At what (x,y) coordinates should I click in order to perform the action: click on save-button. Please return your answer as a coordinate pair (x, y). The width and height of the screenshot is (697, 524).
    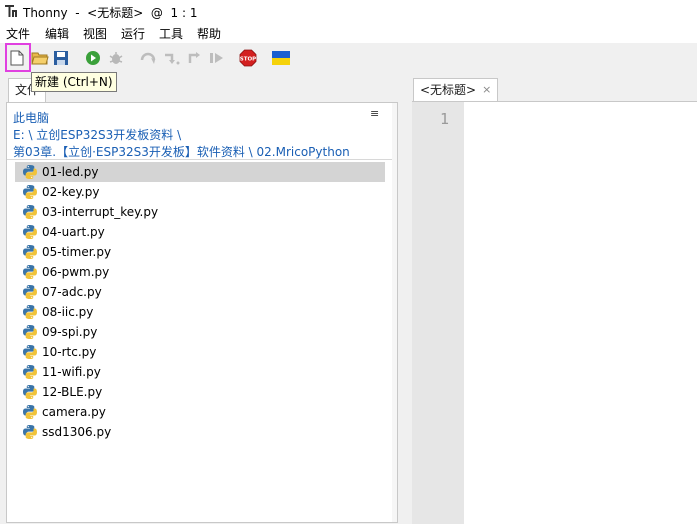
    Looking at the image, I should click on (61, 58).